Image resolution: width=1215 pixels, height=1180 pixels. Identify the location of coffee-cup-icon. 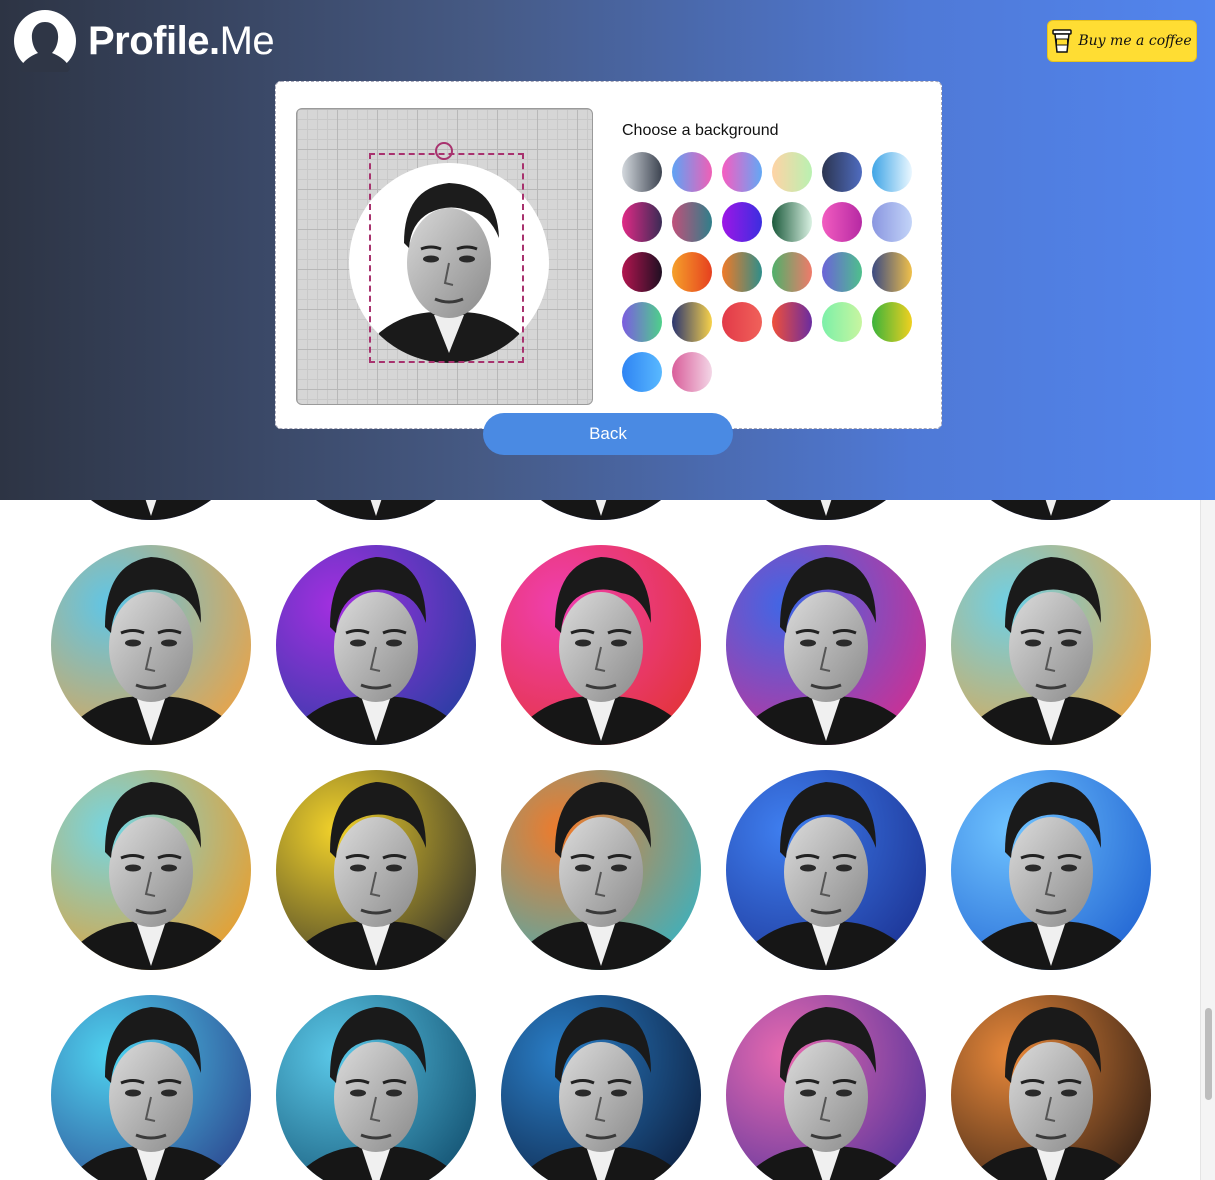
(1062, 41).